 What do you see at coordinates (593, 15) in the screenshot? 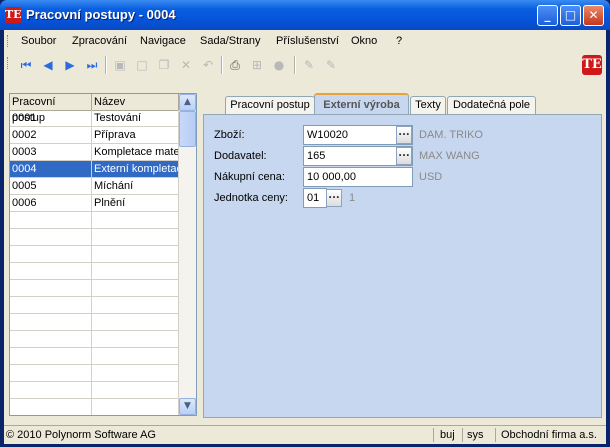
I see `close-button: ✕` at bounding box center [593, 15].